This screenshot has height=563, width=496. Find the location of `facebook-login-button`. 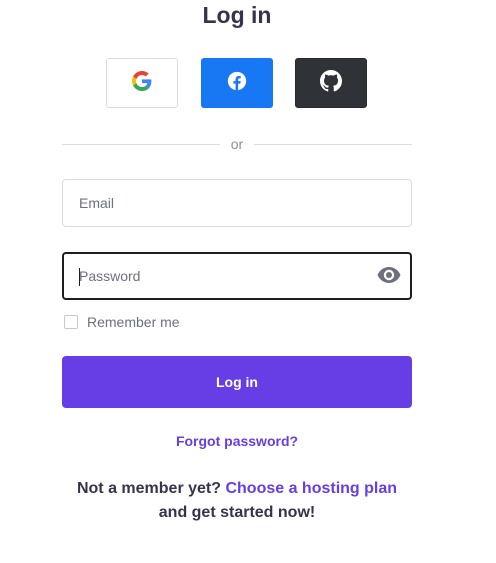

facebook-login-button is located at coordinates (237, 83).